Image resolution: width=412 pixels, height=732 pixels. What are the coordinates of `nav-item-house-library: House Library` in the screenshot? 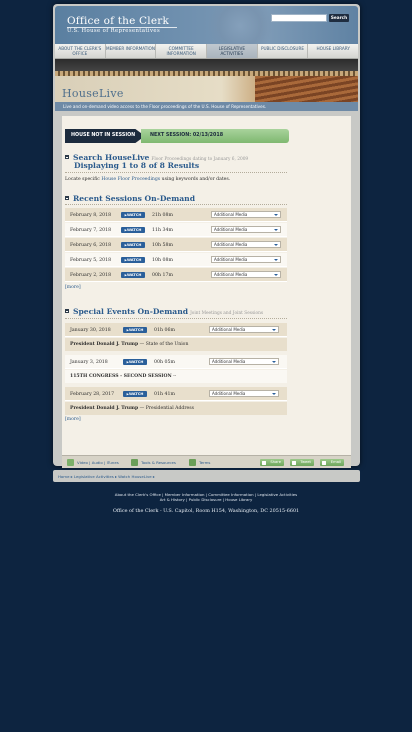 It's located at (333, 51).